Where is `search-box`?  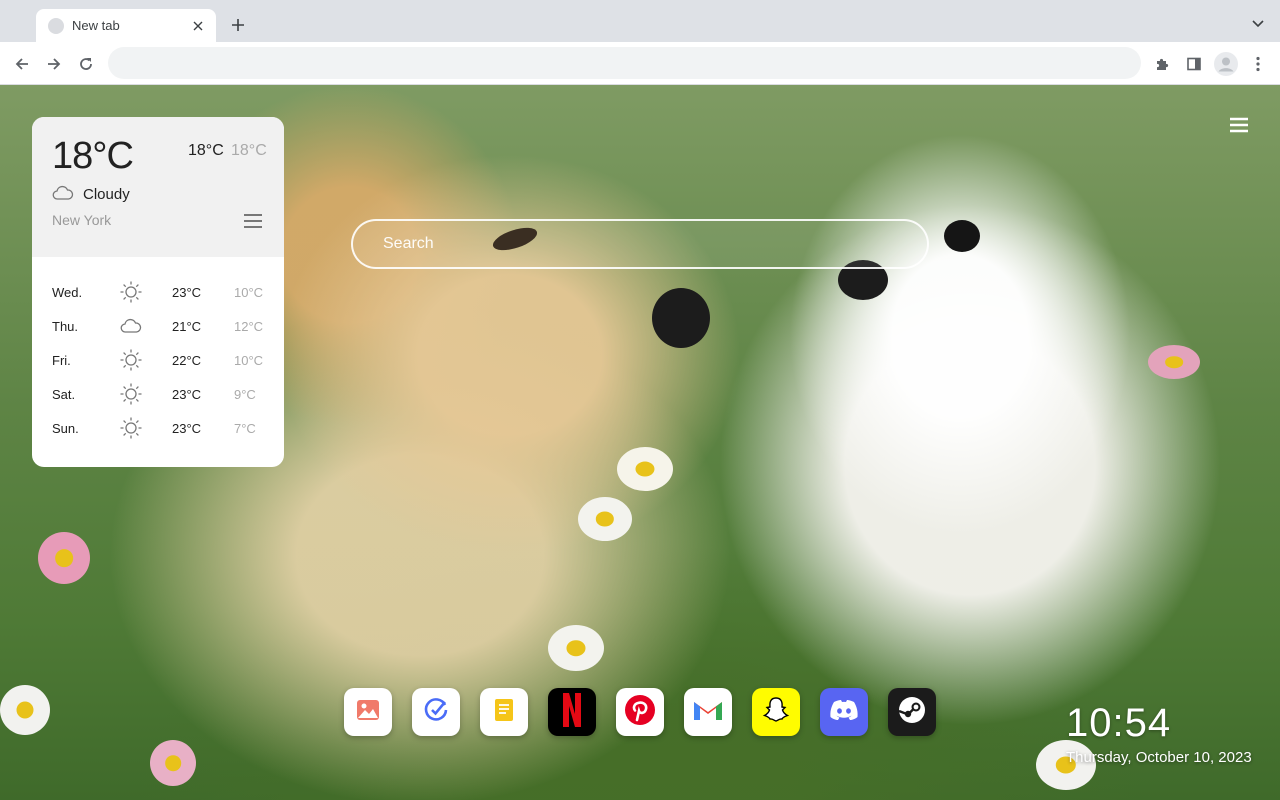
search-box is located at coordinates (640, 244).